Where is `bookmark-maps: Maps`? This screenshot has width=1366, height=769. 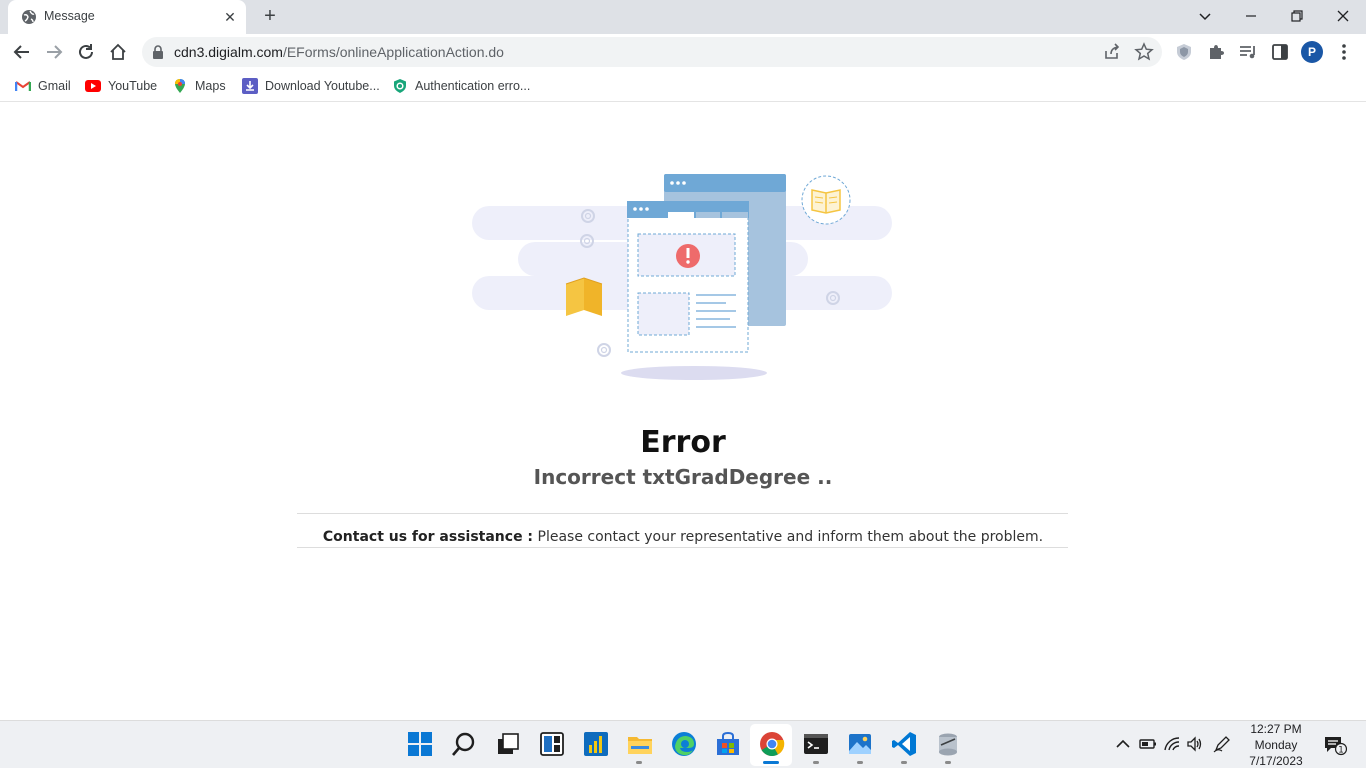
bookmark-maps: Maps is located at coordinates (202, 86).